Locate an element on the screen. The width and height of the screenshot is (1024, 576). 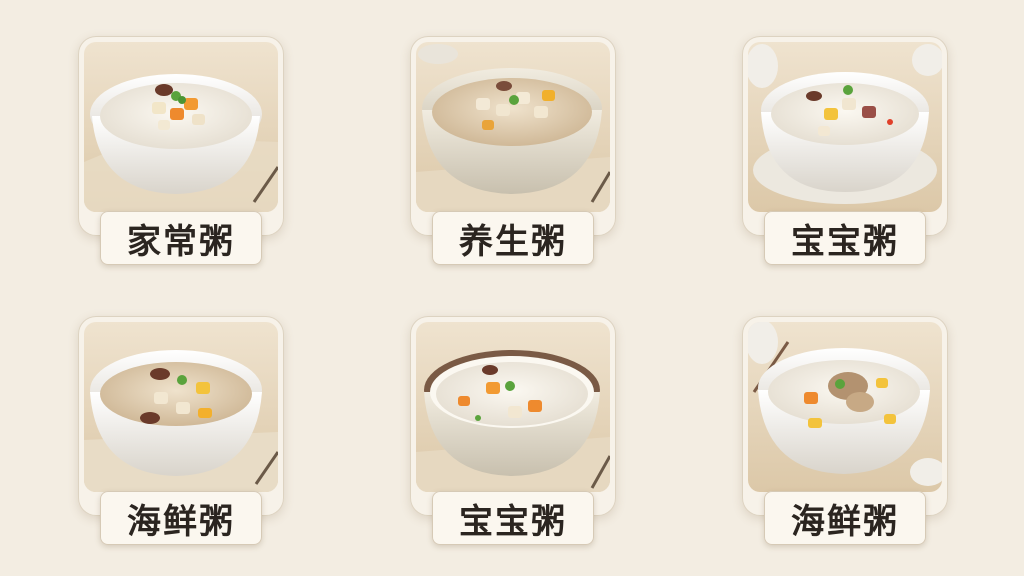
menu-label-seafood-congee-2: 海鲜粥 is located at coordinates (845, 518).